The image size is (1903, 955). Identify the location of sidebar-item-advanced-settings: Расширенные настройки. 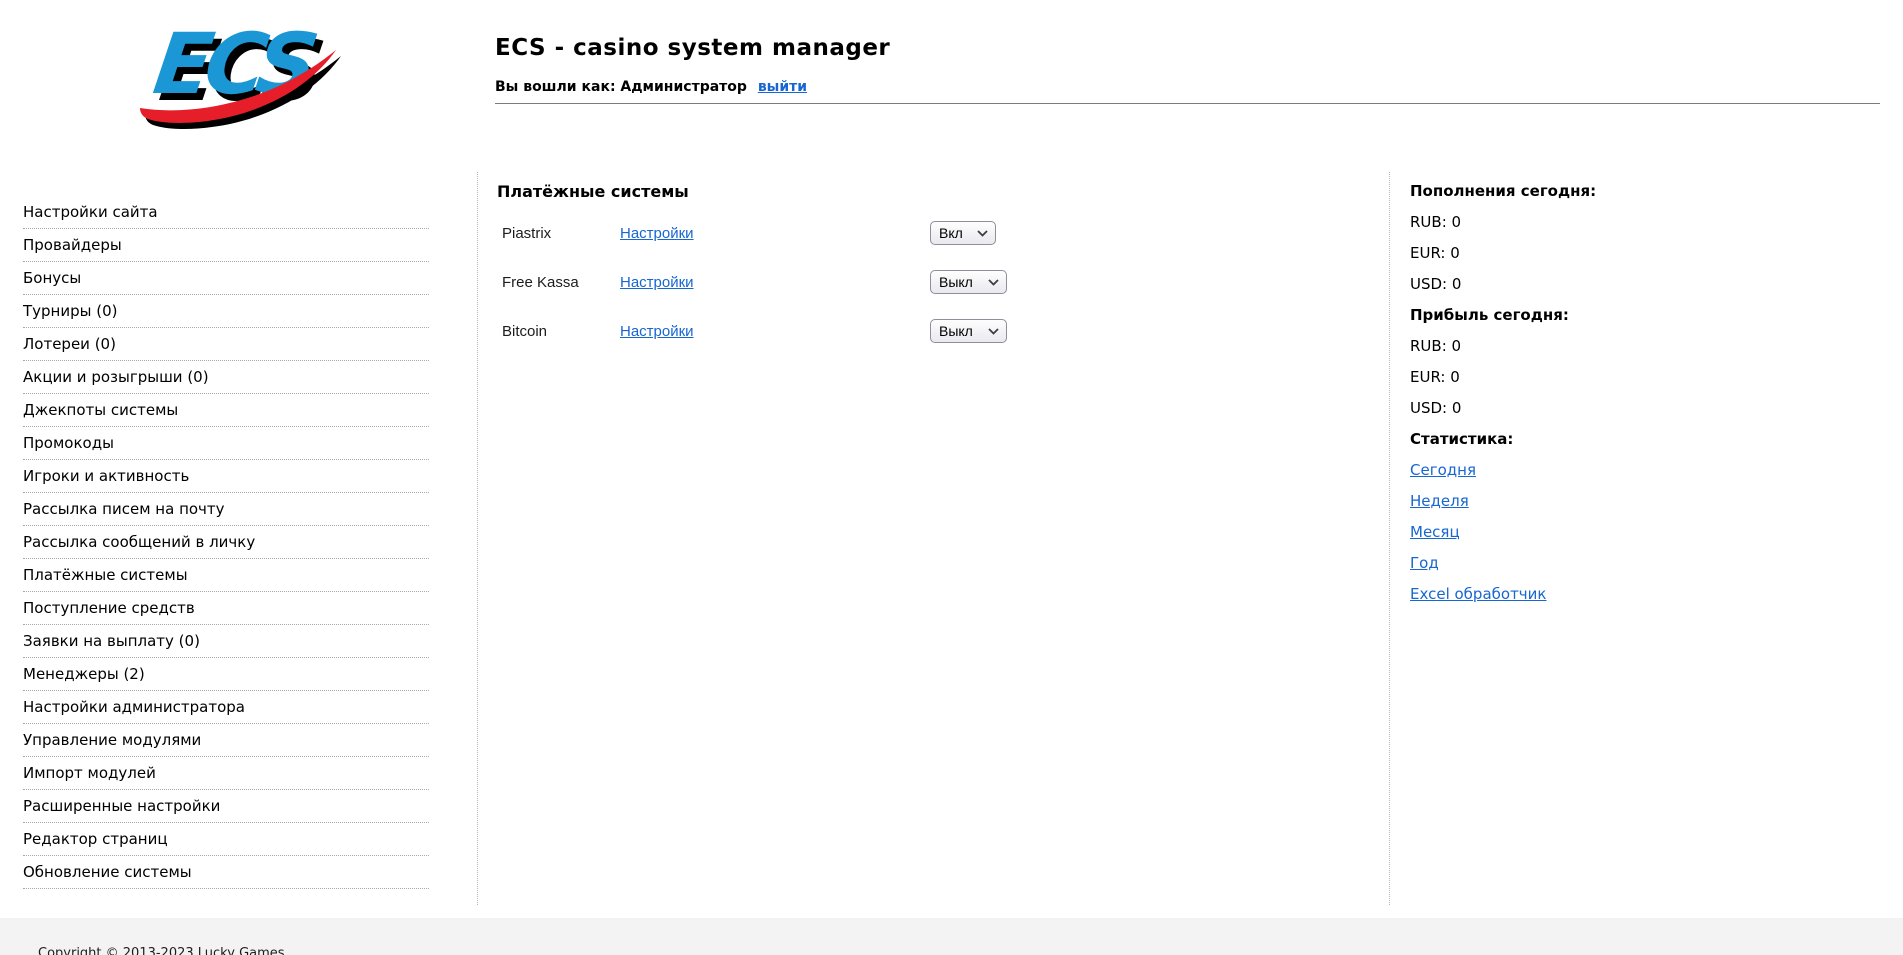
(226, 806).